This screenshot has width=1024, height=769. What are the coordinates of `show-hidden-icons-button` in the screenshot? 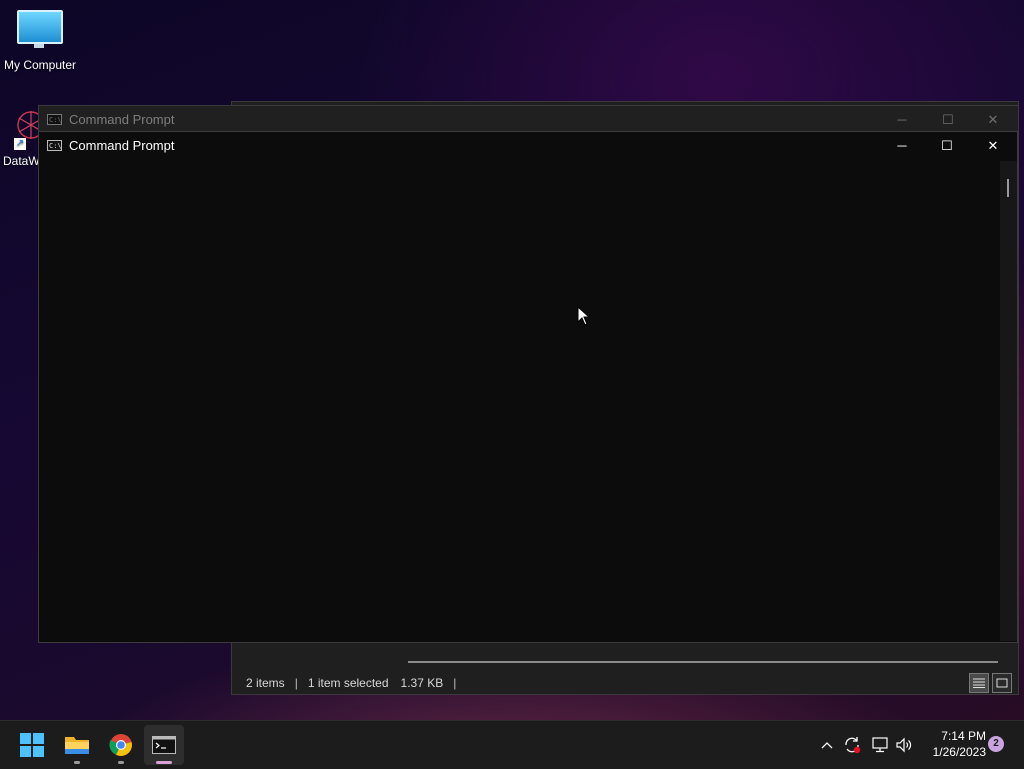 It's located at (827, 745).